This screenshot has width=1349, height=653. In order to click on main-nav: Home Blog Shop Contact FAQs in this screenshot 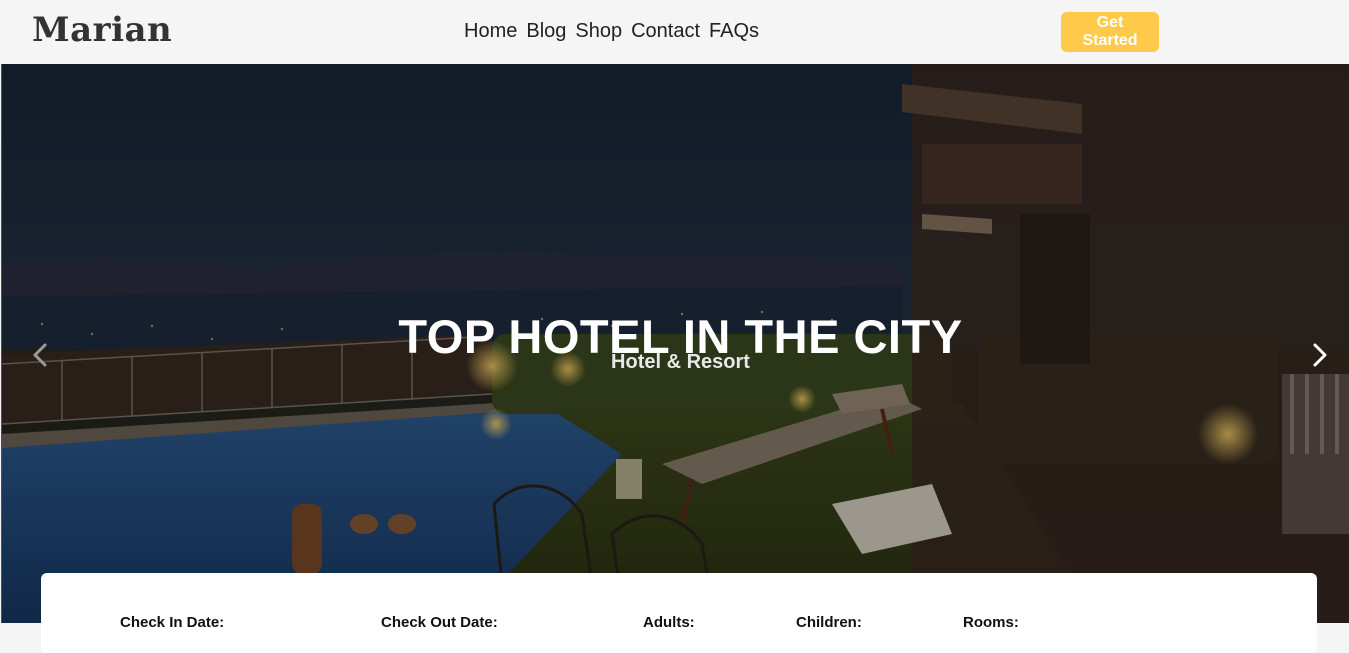, I will do `click(611, 31)`.